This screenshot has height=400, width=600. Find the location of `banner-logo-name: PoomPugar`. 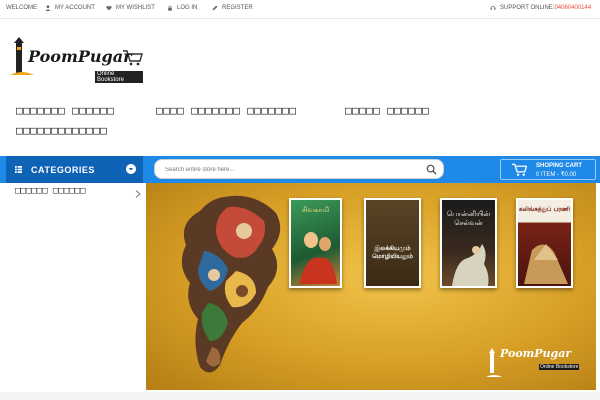

banner-logo-name: PoomPugar is located at coordinates (536, 353).